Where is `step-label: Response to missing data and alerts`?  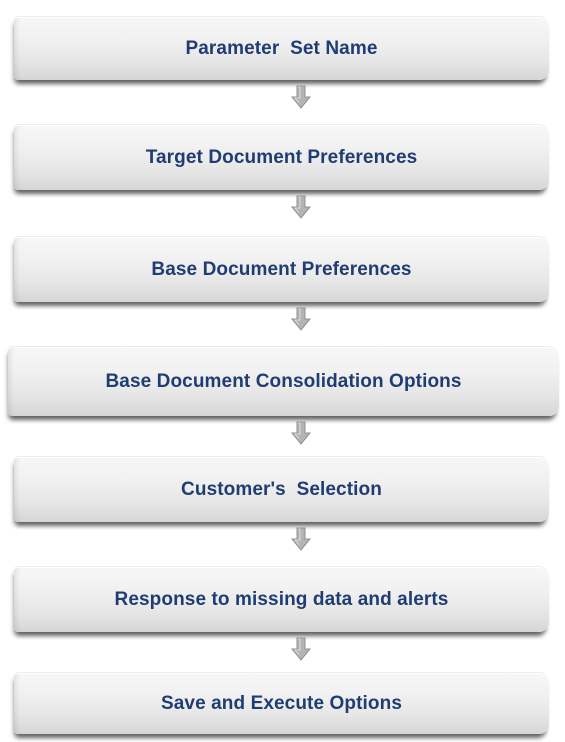
step-label: Response to missing data and alerts is located at coordinates (281, 599).